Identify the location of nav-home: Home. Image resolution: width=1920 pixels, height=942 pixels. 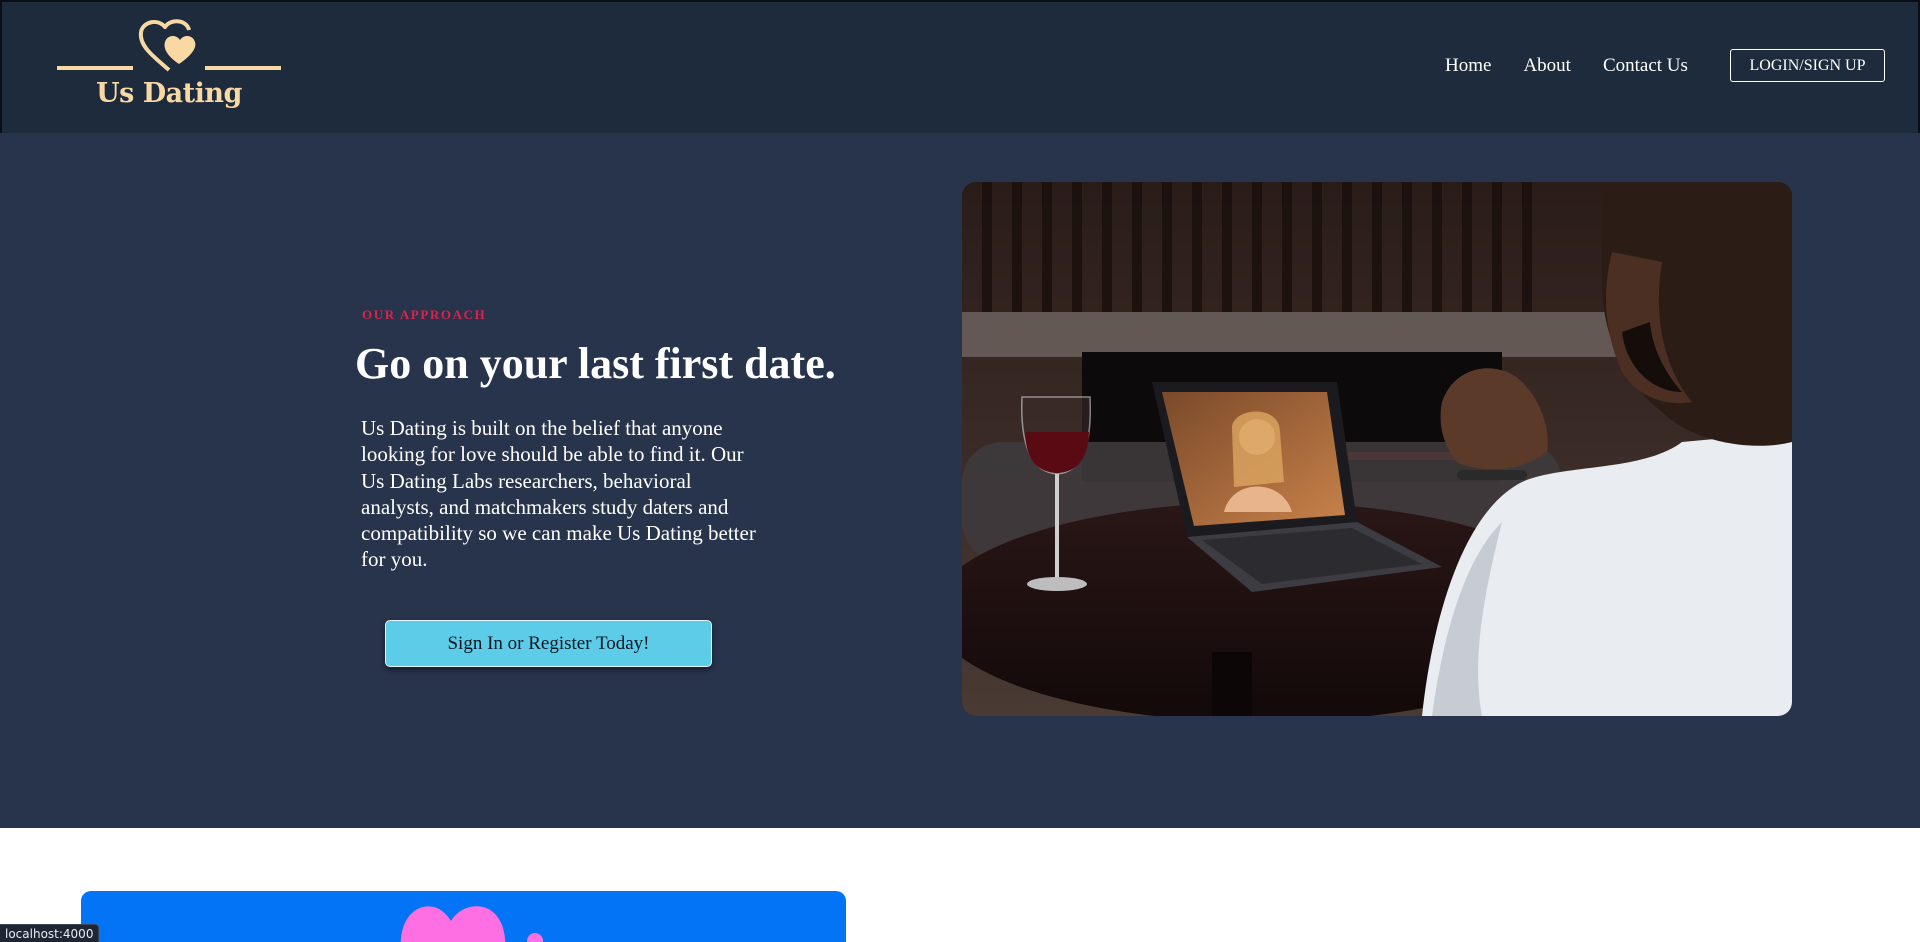
(1468, 66).